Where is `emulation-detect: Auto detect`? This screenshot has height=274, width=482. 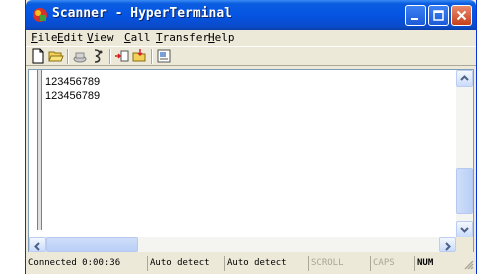 emulation-detect: Auto detect is located at coordinates (185, 263).